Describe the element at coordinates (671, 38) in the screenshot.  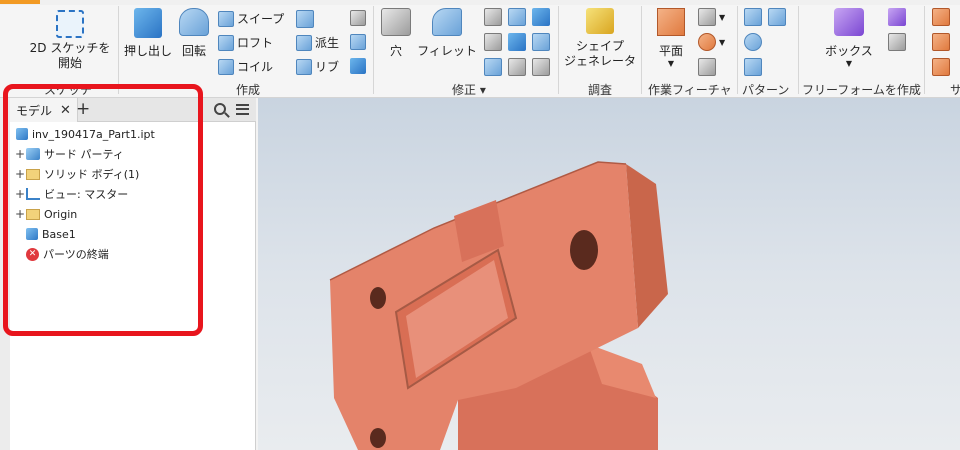
I see `plane-button: 平面 ▼` at that location.